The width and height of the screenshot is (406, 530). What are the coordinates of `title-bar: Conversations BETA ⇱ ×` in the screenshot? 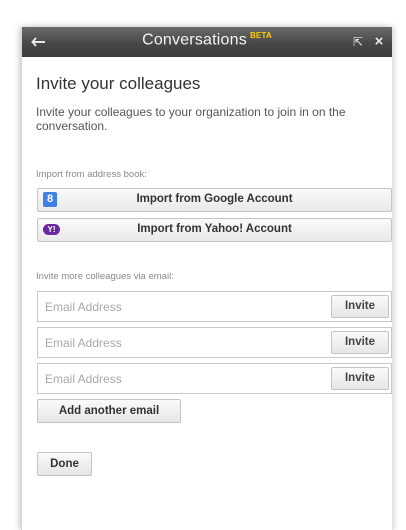 It's located at (207, 42).